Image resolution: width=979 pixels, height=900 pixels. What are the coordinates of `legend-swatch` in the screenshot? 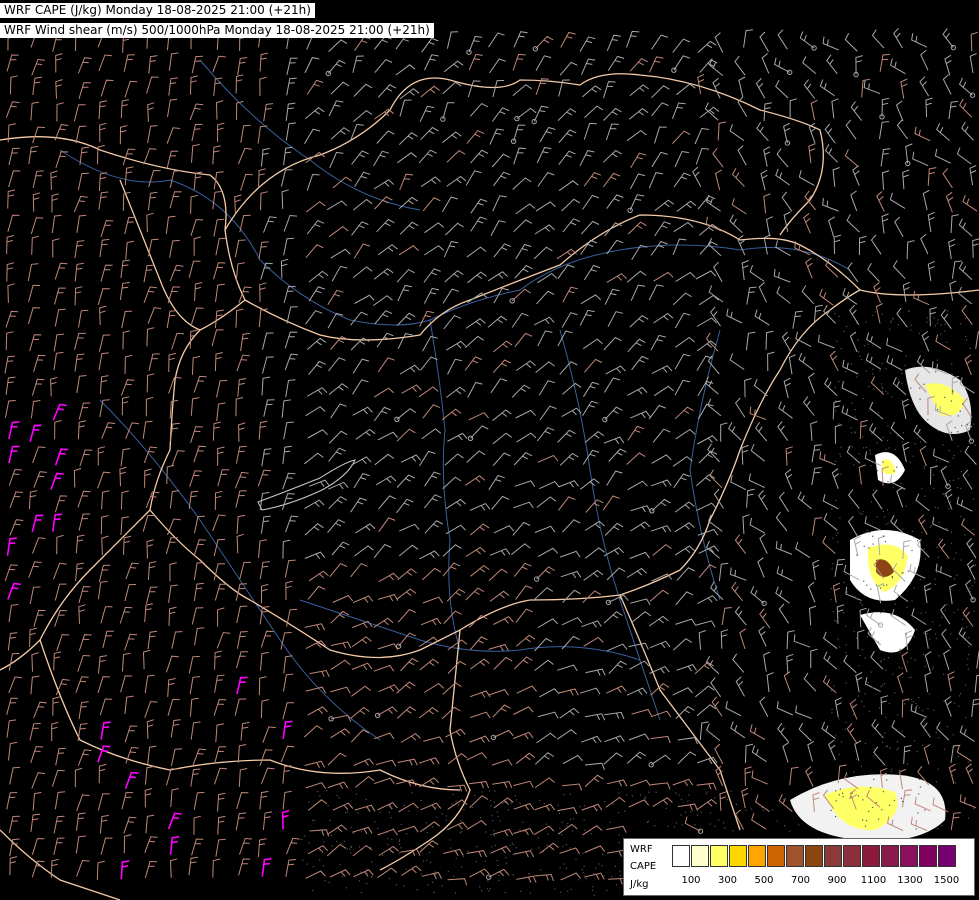 It's located at (776, 856).